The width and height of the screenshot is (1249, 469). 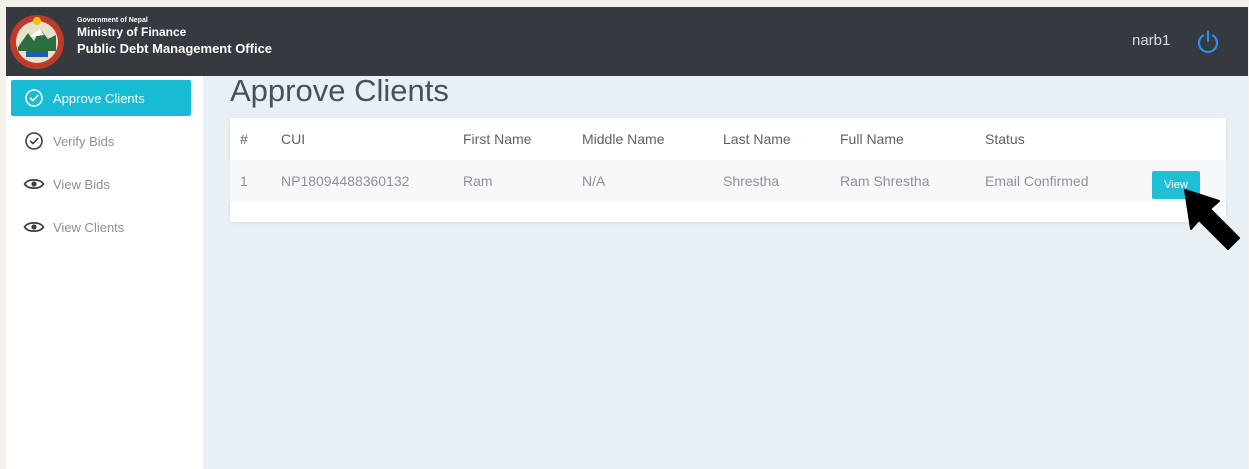 What do you see at coordinates (1212, 219) in the screenshot?
I see `pointer-arrow-icon` at bounding box center [1212, 219].